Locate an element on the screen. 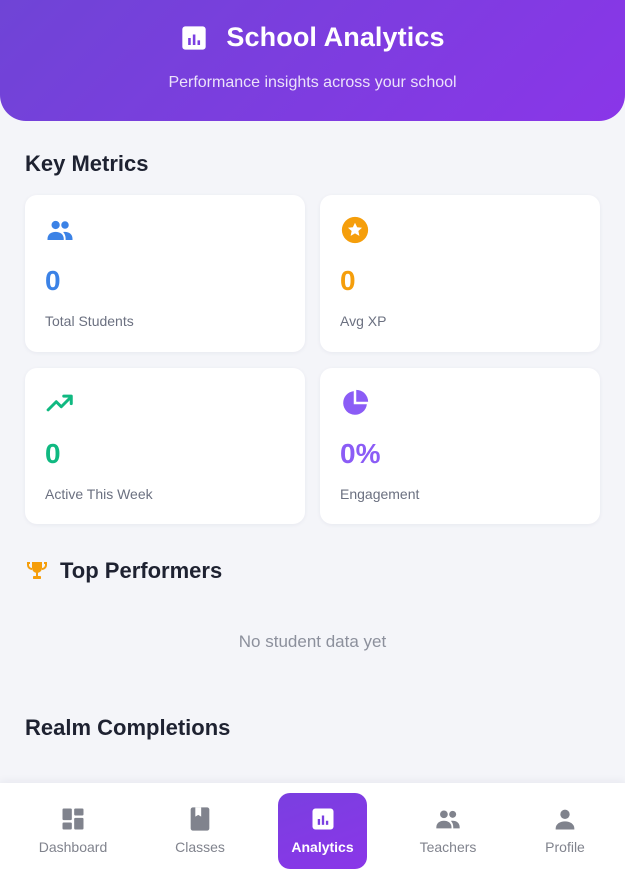 This screenshot has width=625, height=879. nav-label: Classes is located at coordinates (200, 847).